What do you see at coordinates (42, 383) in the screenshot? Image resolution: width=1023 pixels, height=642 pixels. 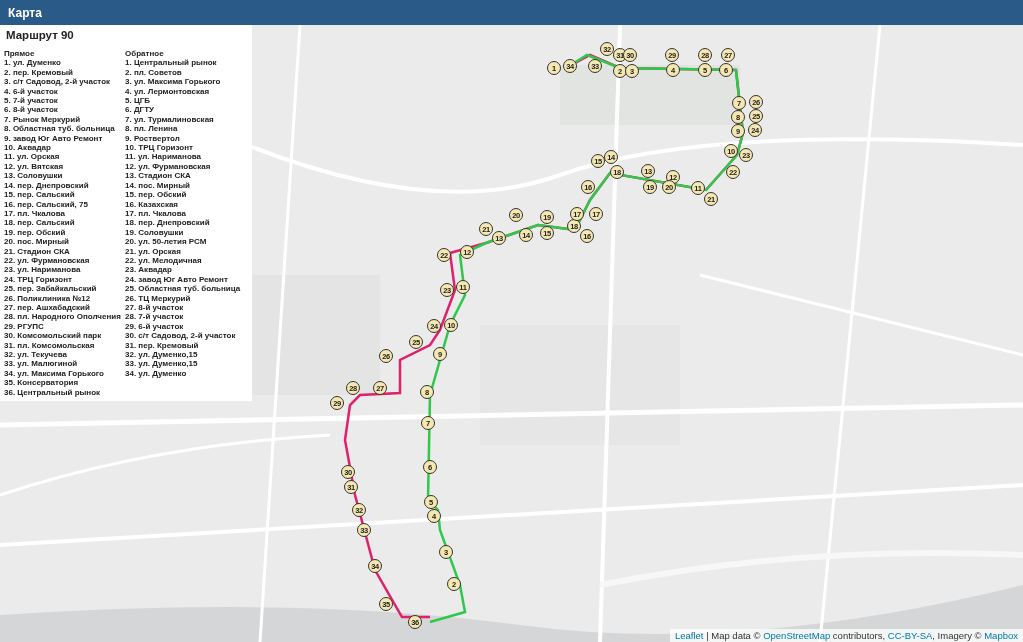 I see `stop-name: 35. Консерватория` at bounding box center [42, 383].